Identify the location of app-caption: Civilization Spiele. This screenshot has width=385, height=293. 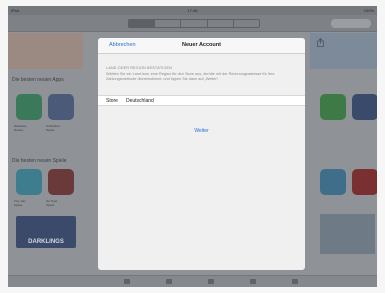
(60, 128).